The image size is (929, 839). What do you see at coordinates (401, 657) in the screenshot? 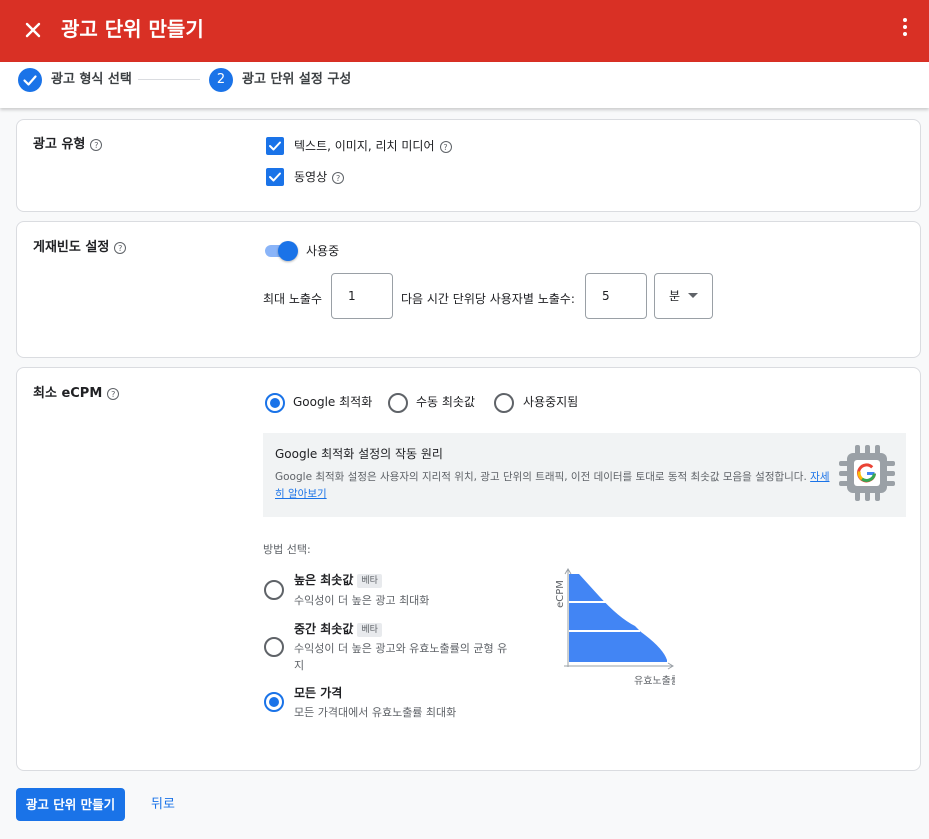
I see `option-desc-medium-floor: 수익성이 더 높은 광고와 유효노출률의 균형 유지` at bounding box center [401, 657].